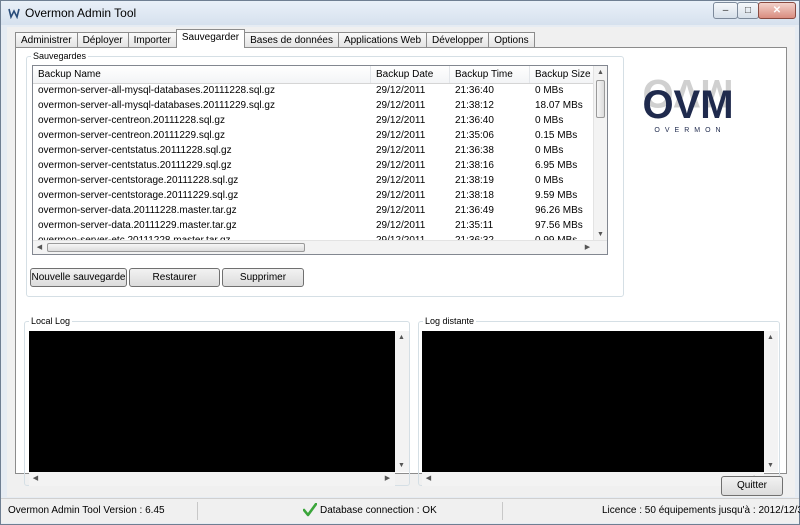 This screenshot has width=800, height=525. What do you see at coordinates (474, 105) in the screenshot?
I see `cell-time: 21:38:12` at bounding box center [474, 105].